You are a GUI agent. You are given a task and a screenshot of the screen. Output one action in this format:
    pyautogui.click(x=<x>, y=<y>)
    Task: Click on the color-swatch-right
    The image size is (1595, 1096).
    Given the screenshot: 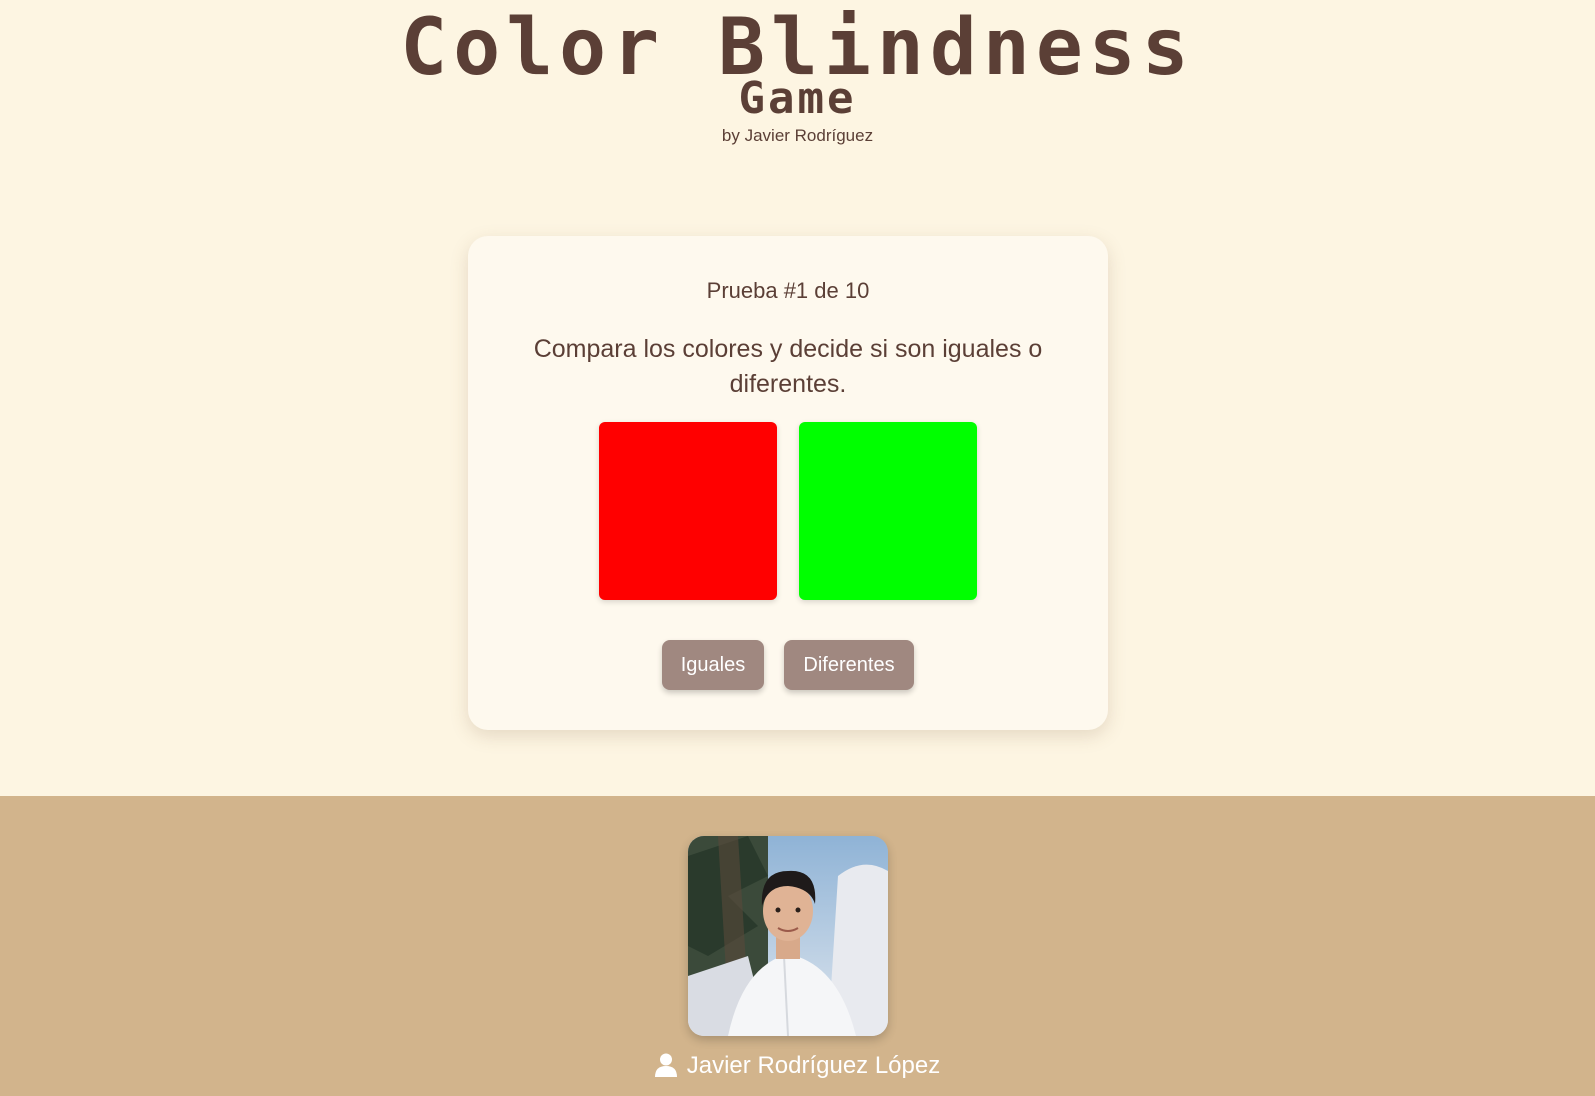 What is the action you would take?
    pyautogui.click(x=888, y=511)
    